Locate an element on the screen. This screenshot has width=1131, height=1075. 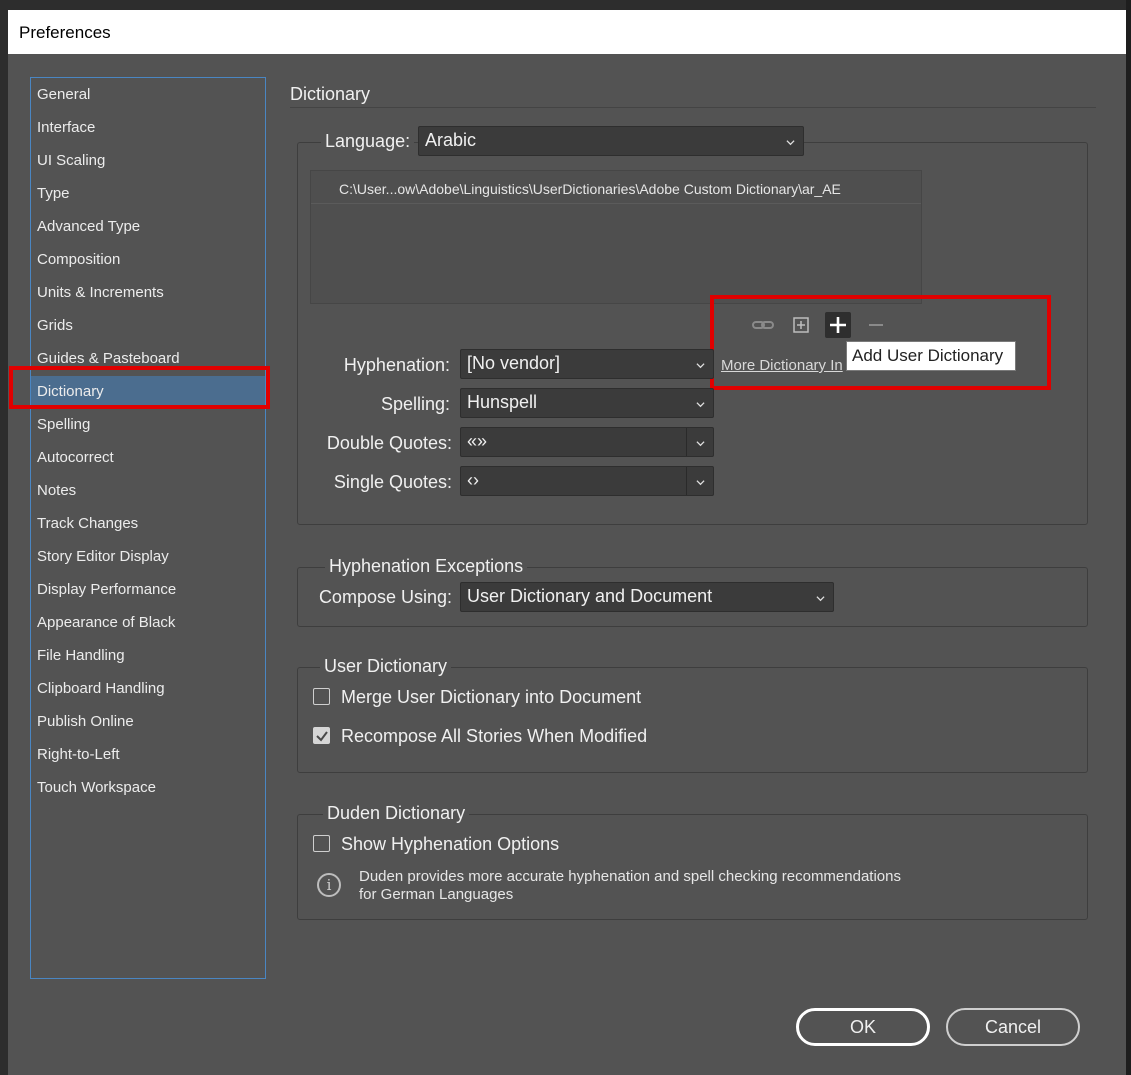
checkmark-icon is located at coordinates (322, 736).